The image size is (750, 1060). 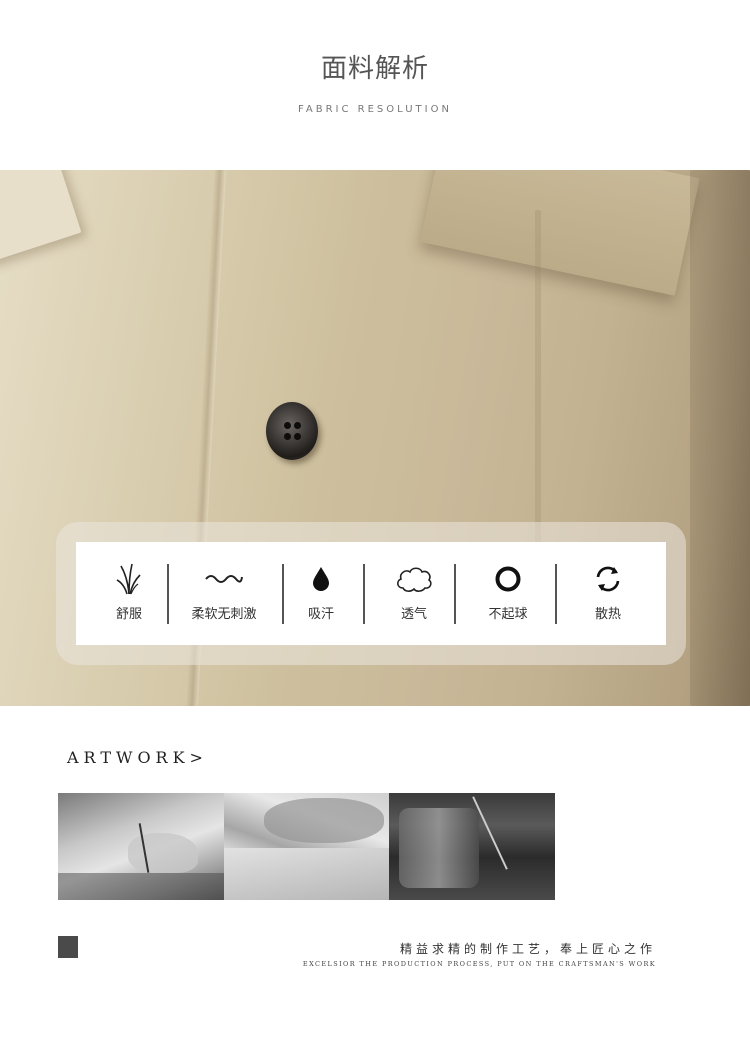 I want to click on craft-photo-thread, so click(x=472, y=846).